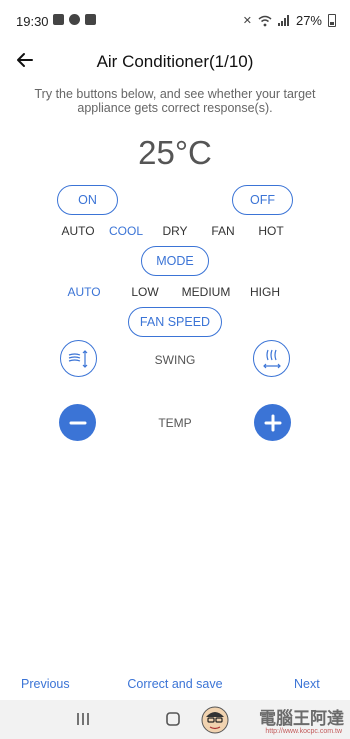  I want to click on temp-label: TEMP, so click(175, 423).